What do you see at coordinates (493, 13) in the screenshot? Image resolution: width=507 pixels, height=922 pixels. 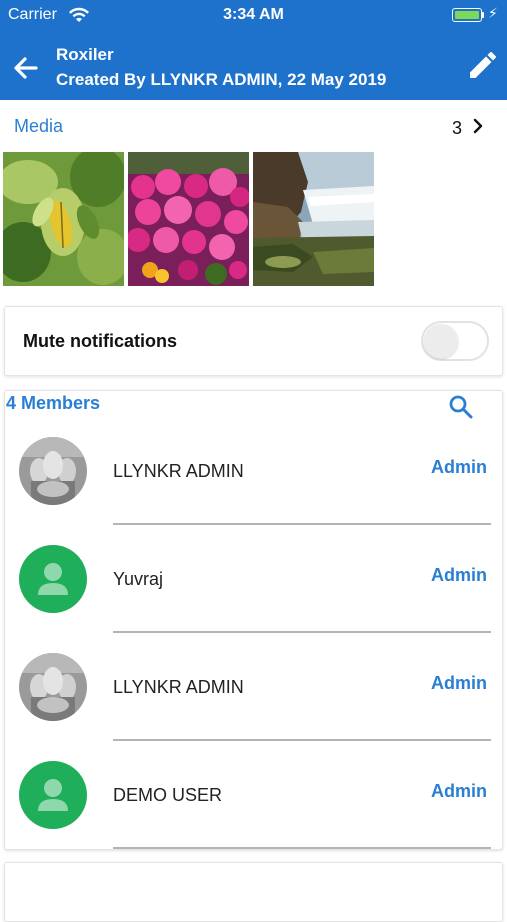 I see `charging-icon: ⚡` at bounding box center [493, 13].